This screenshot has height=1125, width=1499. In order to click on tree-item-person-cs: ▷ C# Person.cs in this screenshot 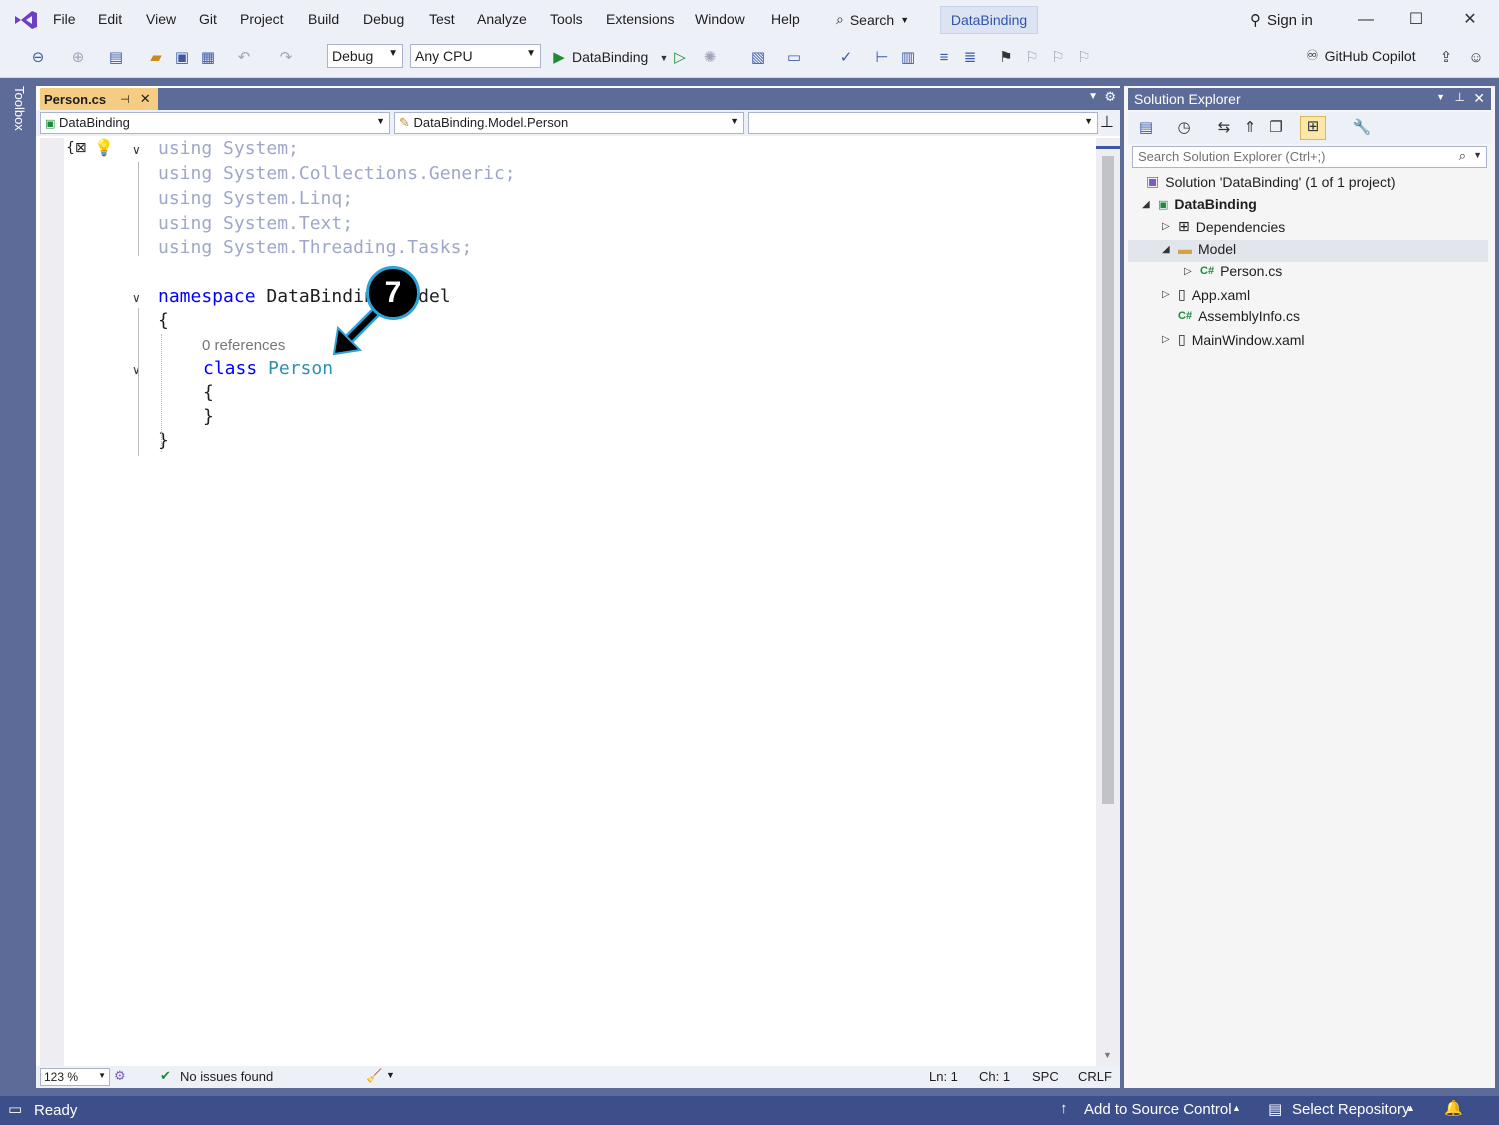, I will do `click(1233, 271)`.